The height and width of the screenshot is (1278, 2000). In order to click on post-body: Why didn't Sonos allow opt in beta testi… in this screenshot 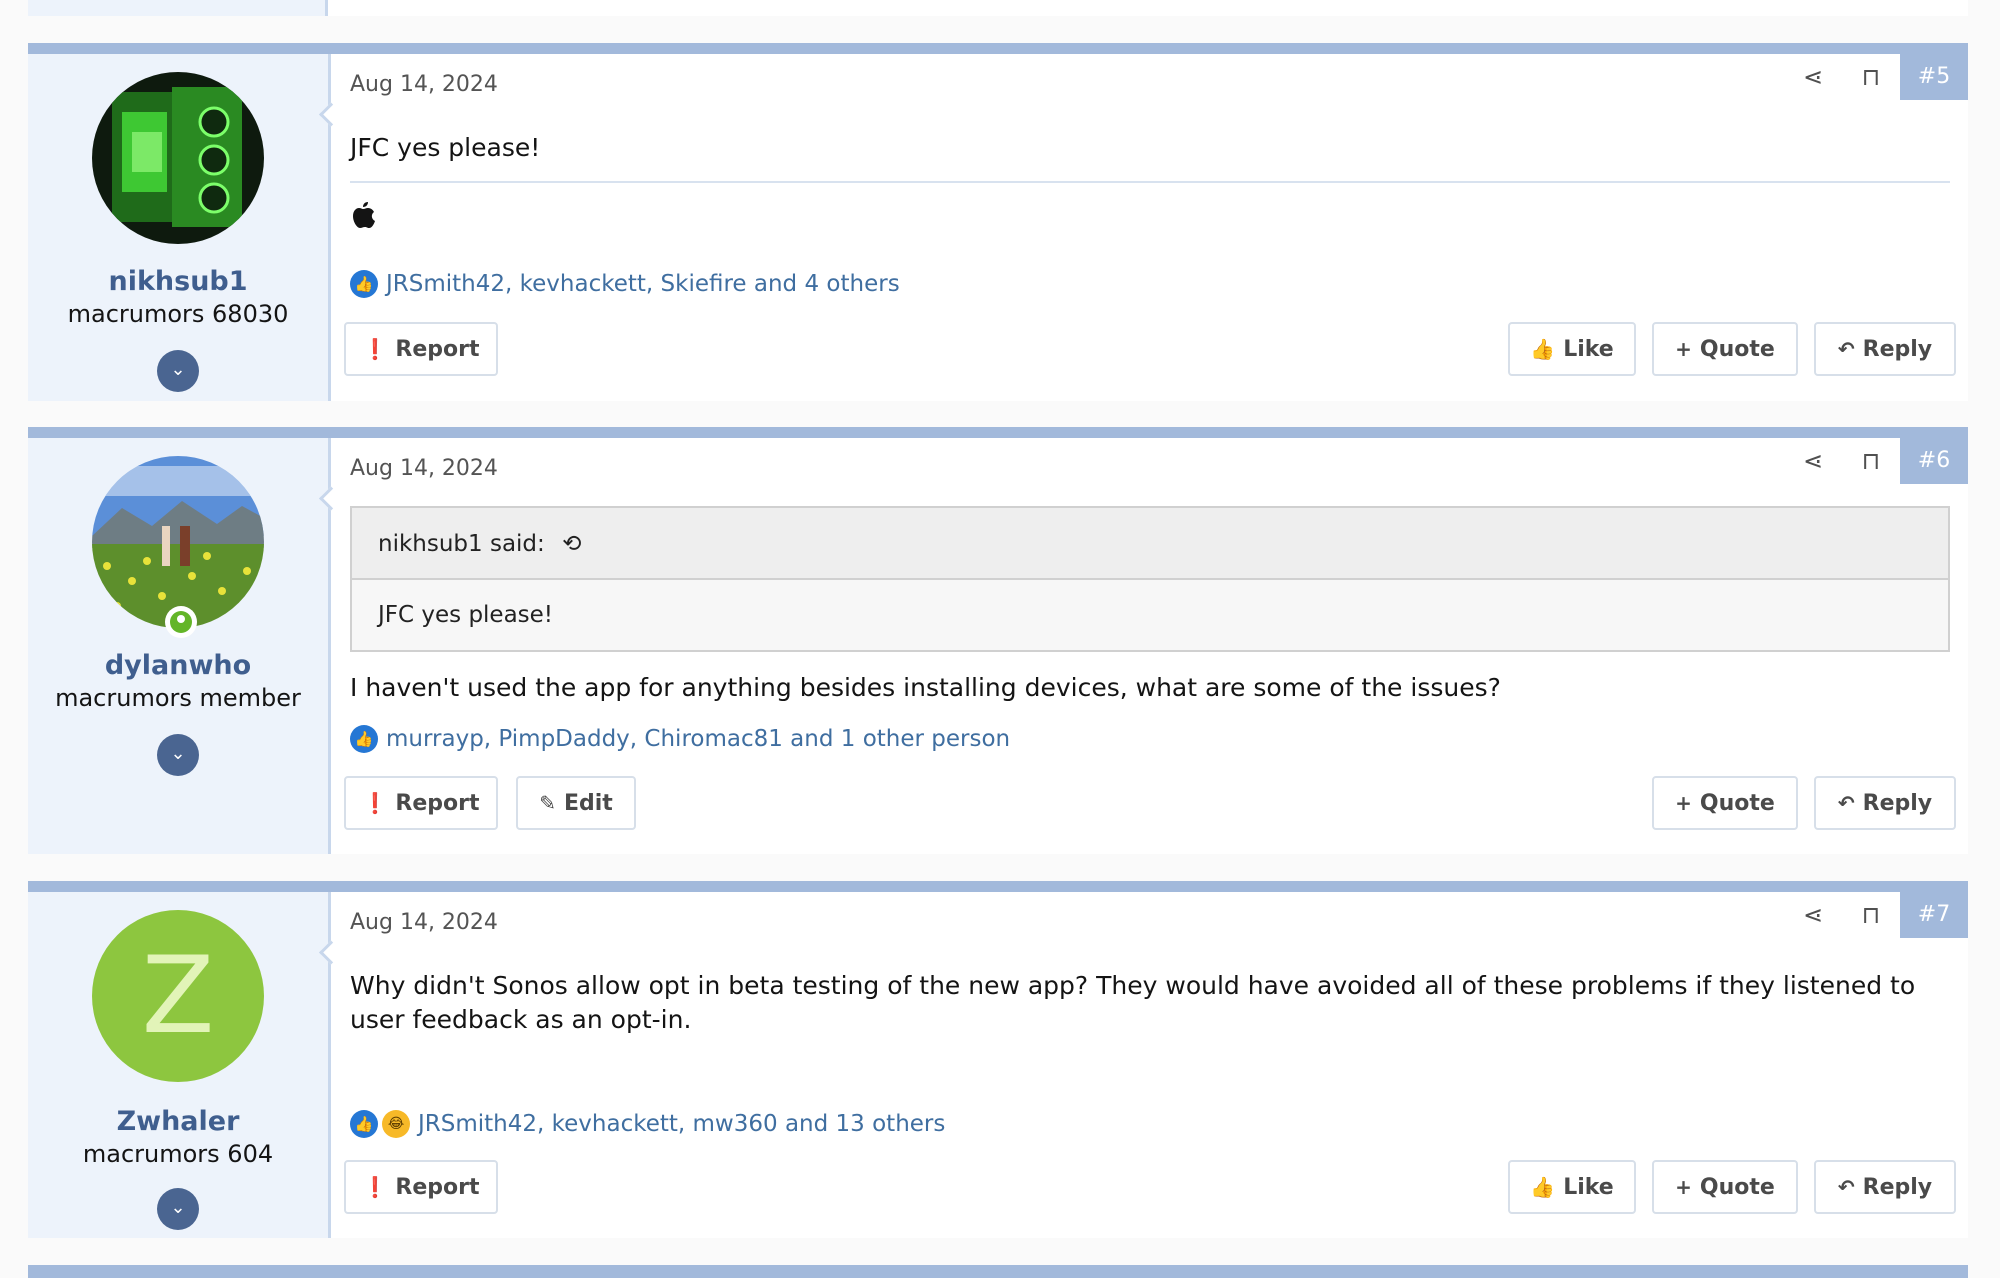, I will do `click(1133, 1002)`.